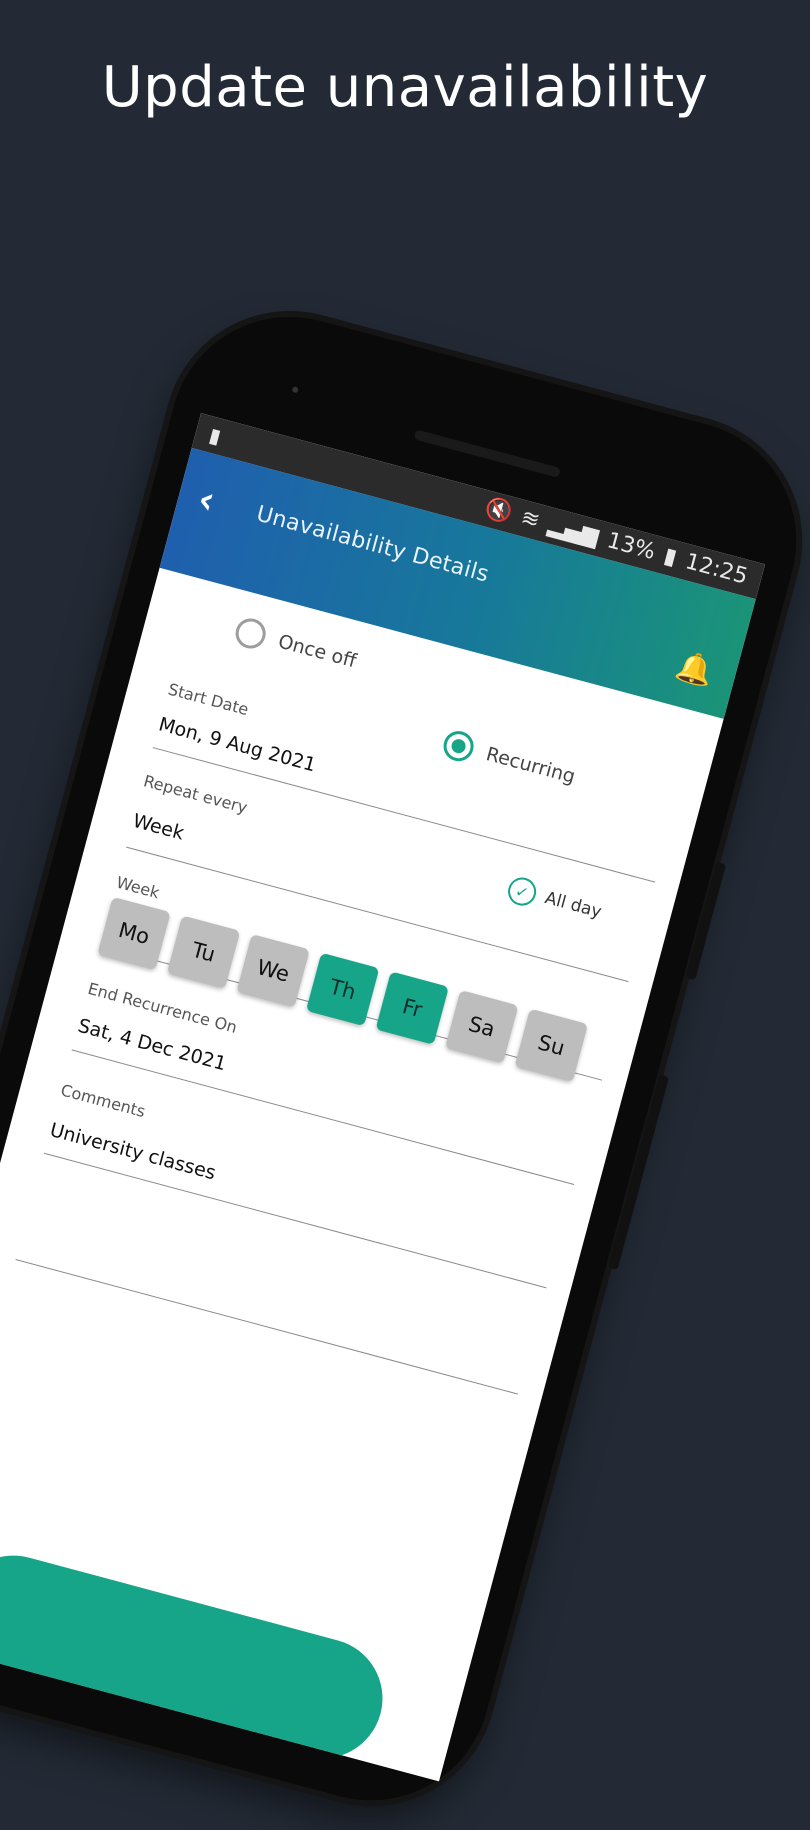 The width and height of the screenshot is (810, 1830). Describe the element at coordinates (134, 933) in the screenshot. I see `day-toggle-mo: Mo` at that location.